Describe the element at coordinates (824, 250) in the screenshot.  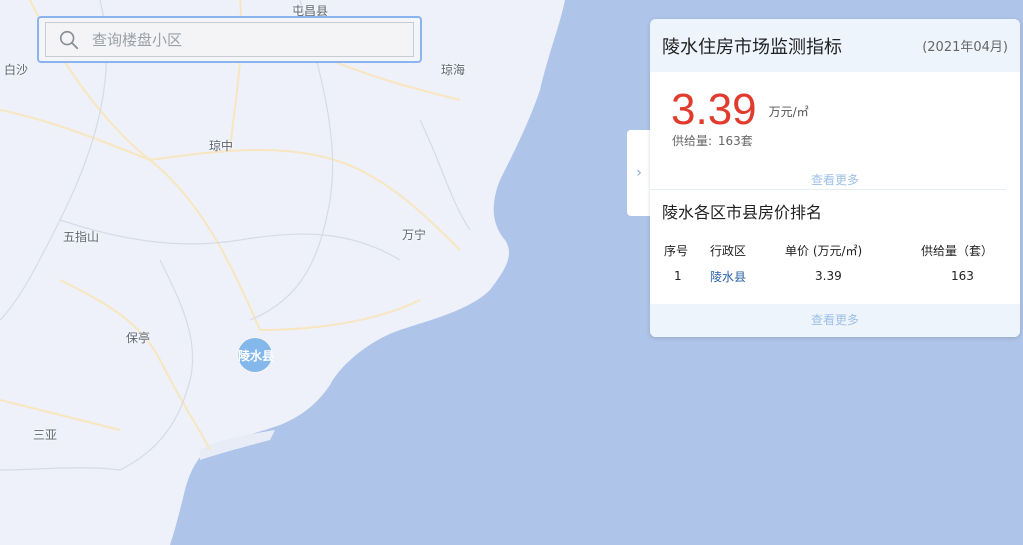
I see `col-header-price: 单价 (万元/㎡)` at that location.